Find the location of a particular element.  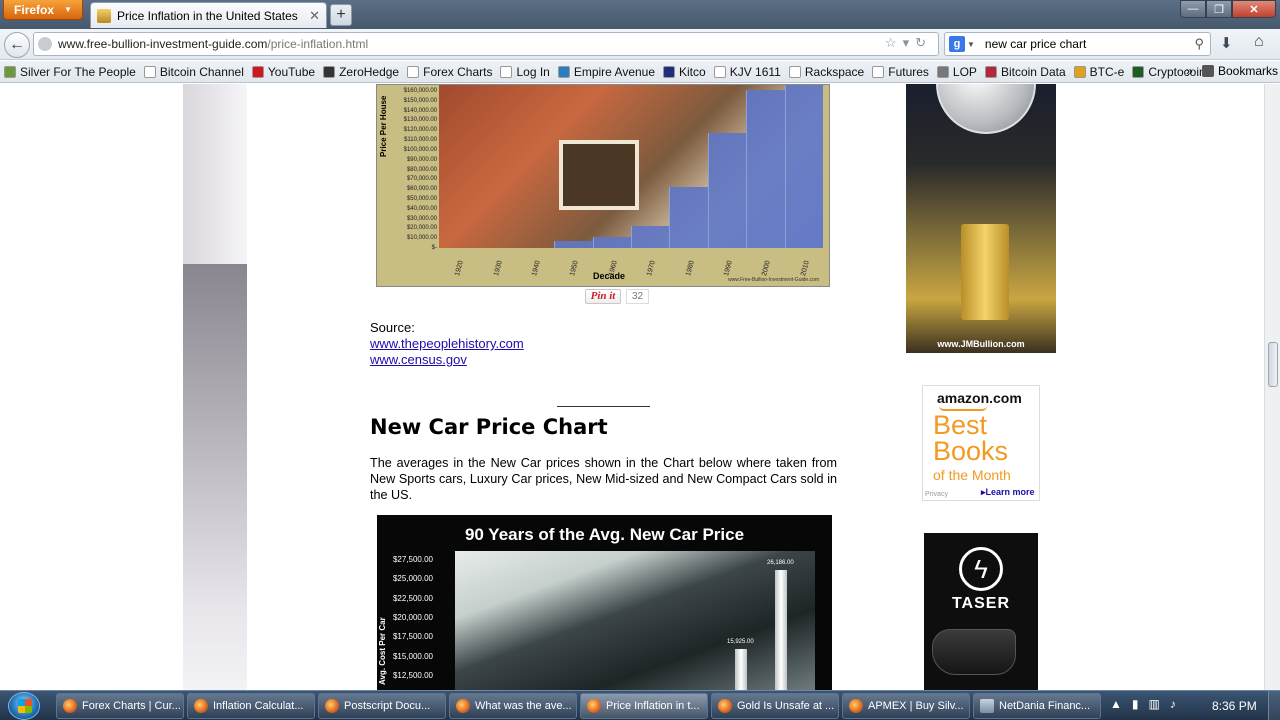

close-tab-icon: ✕ is located at coordinates (314, 16).